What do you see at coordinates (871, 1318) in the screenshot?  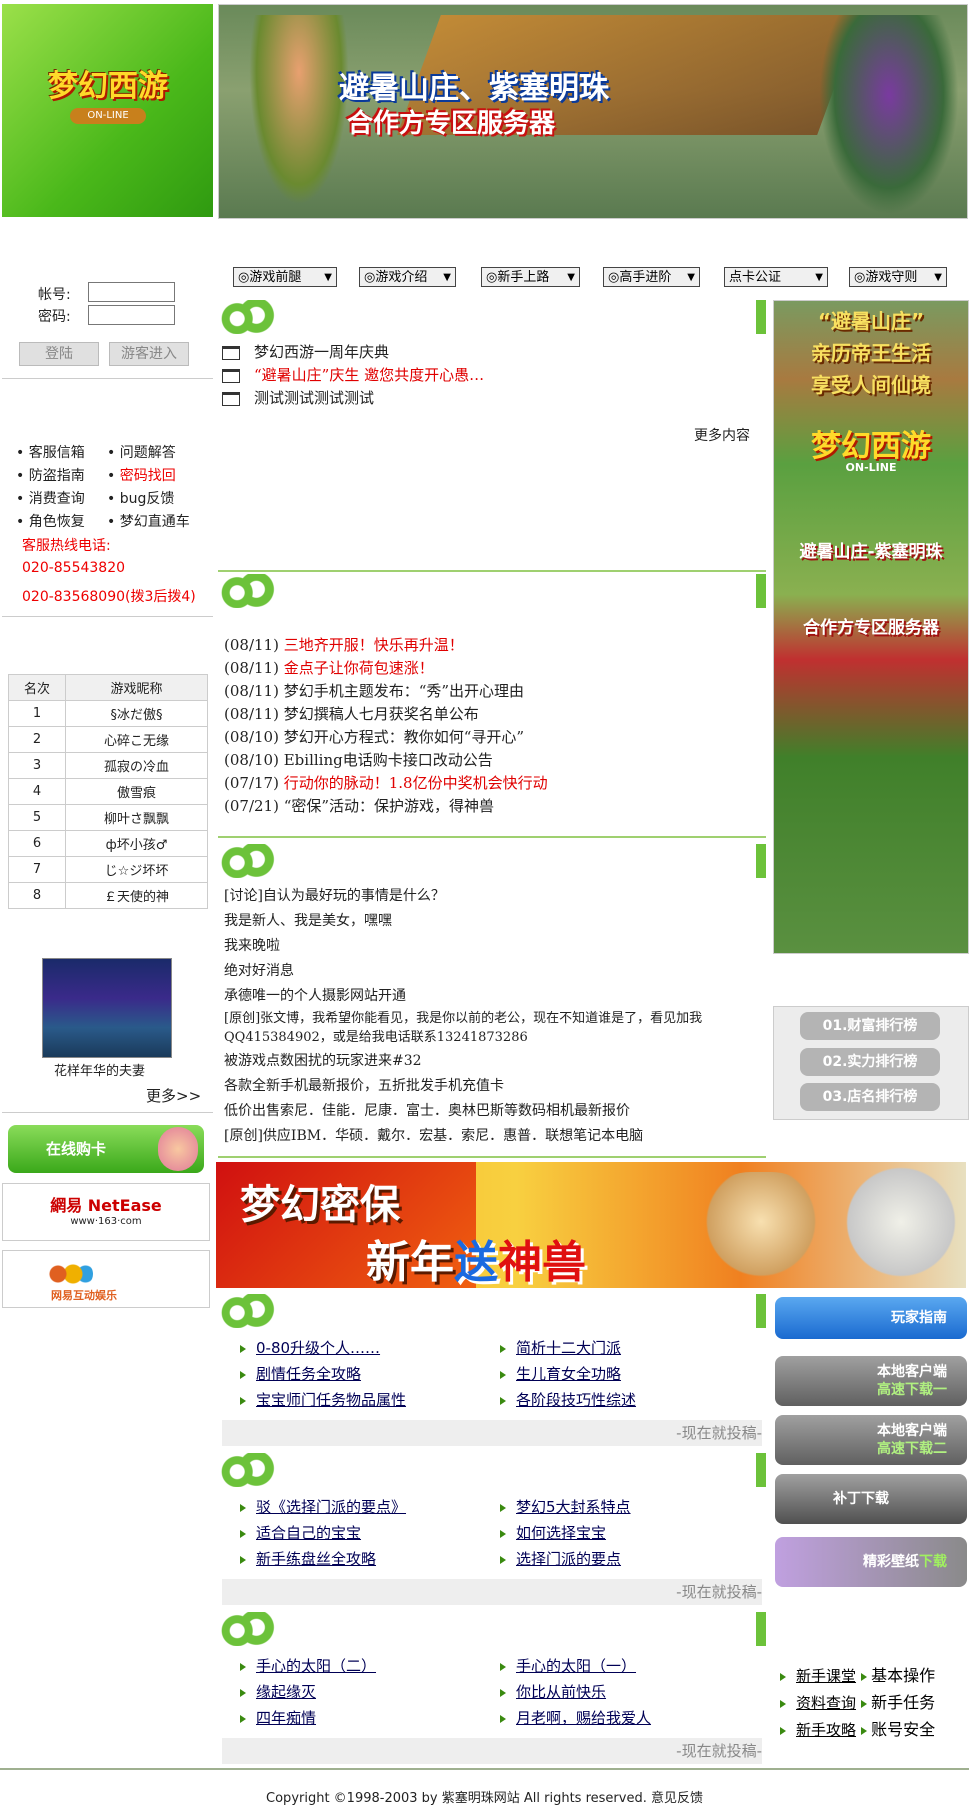 I see `player-guide-button: 玩家指南` at bounding box center [871, 1318].